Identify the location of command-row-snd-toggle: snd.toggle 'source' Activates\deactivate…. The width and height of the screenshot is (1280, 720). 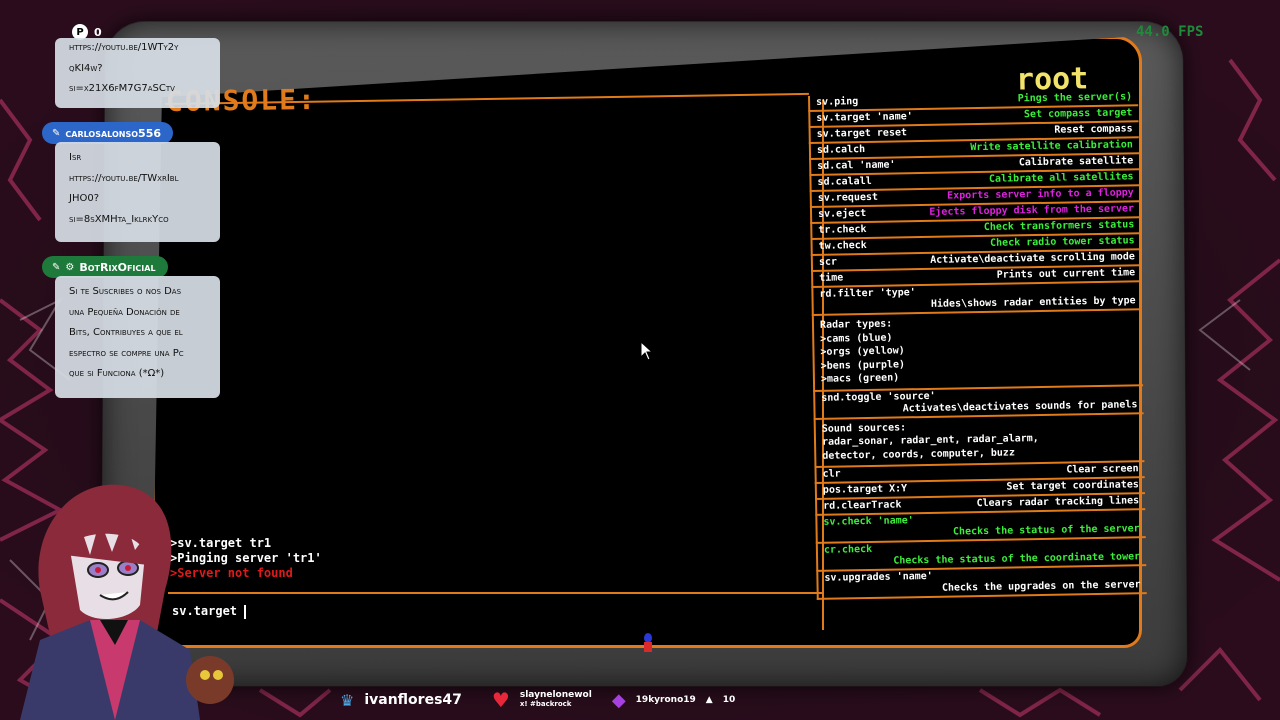
(978, 402).